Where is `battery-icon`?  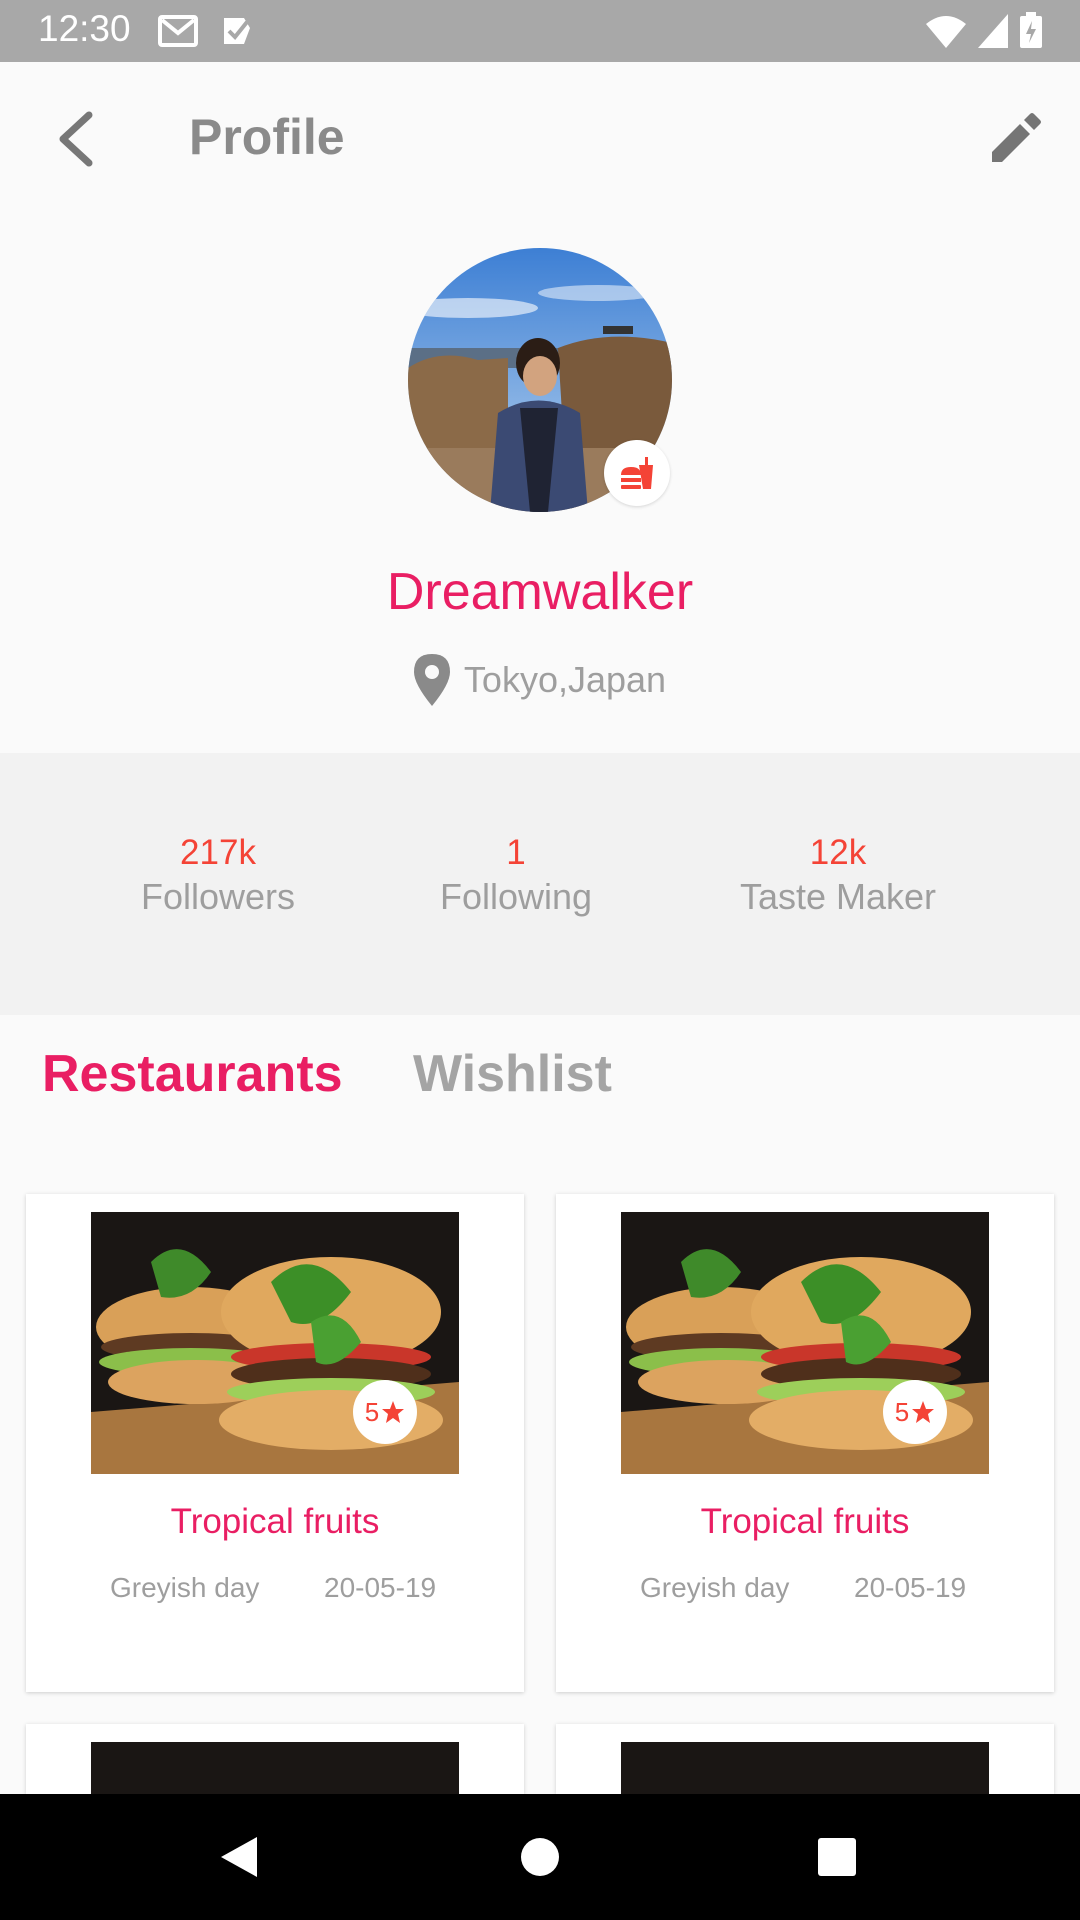
battery-icon is located at coordinates (1031, 30).